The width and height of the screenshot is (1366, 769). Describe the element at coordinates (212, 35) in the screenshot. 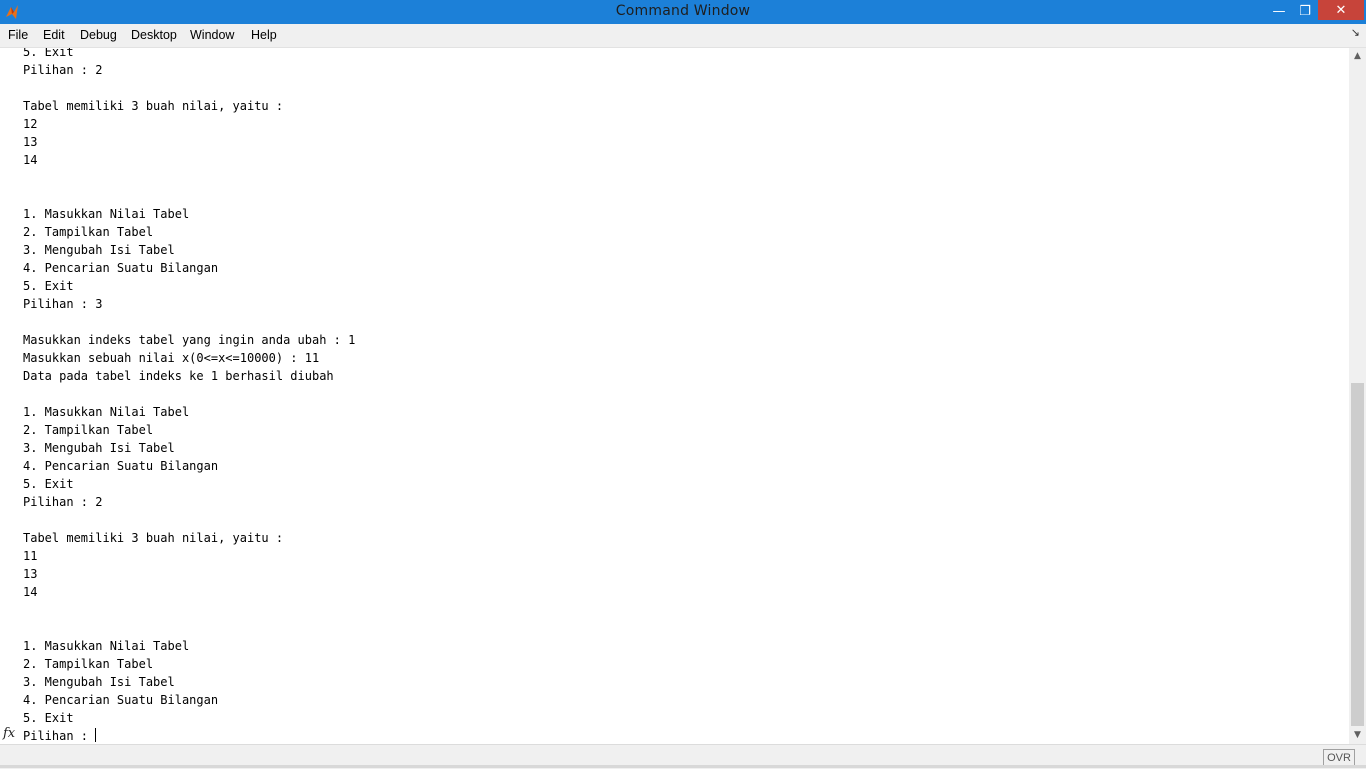

I see `menu-window: Window` at that location.